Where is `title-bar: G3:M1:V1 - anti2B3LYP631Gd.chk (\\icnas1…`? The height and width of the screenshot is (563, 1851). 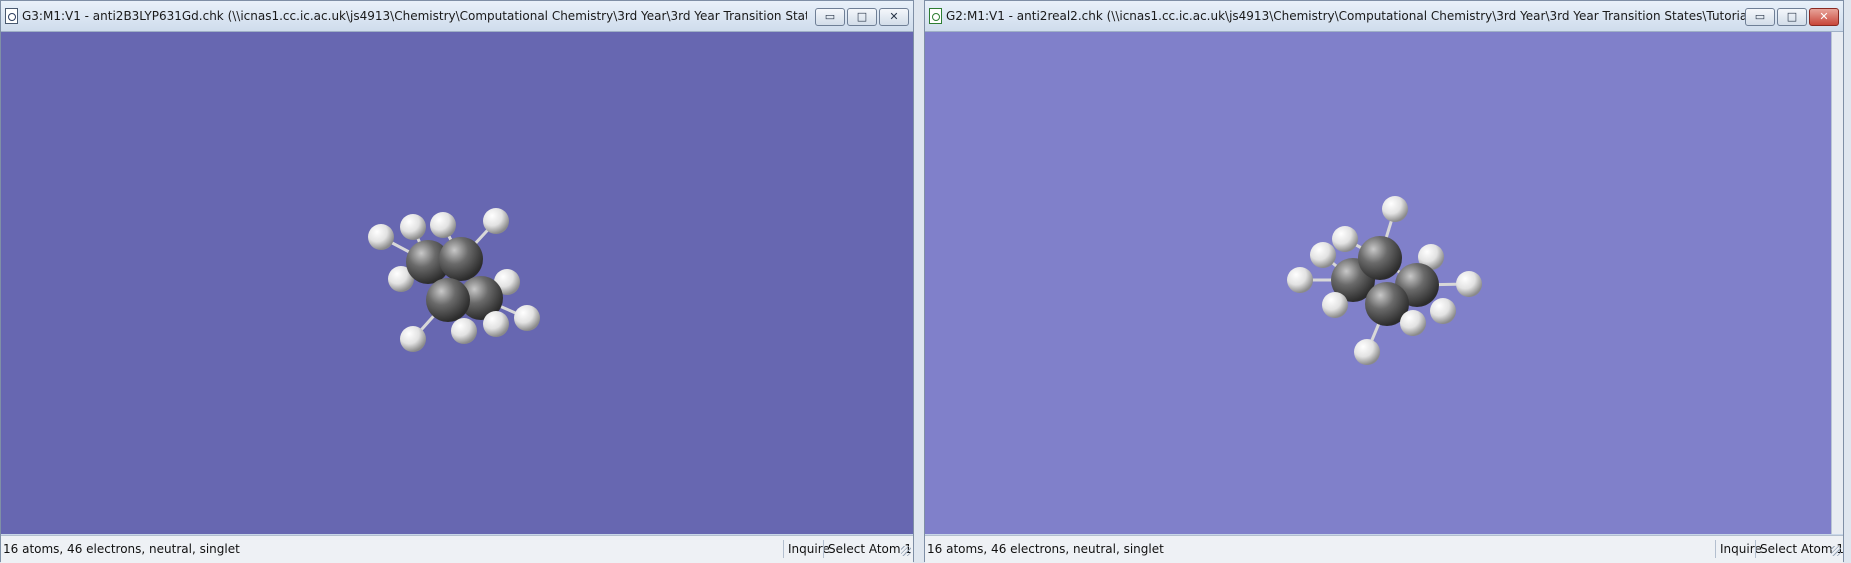
title-bar: G3:M1:V1 - anti2B3LYP631Gd.chk (\\icnas1… is located at coordinates (457, 16).